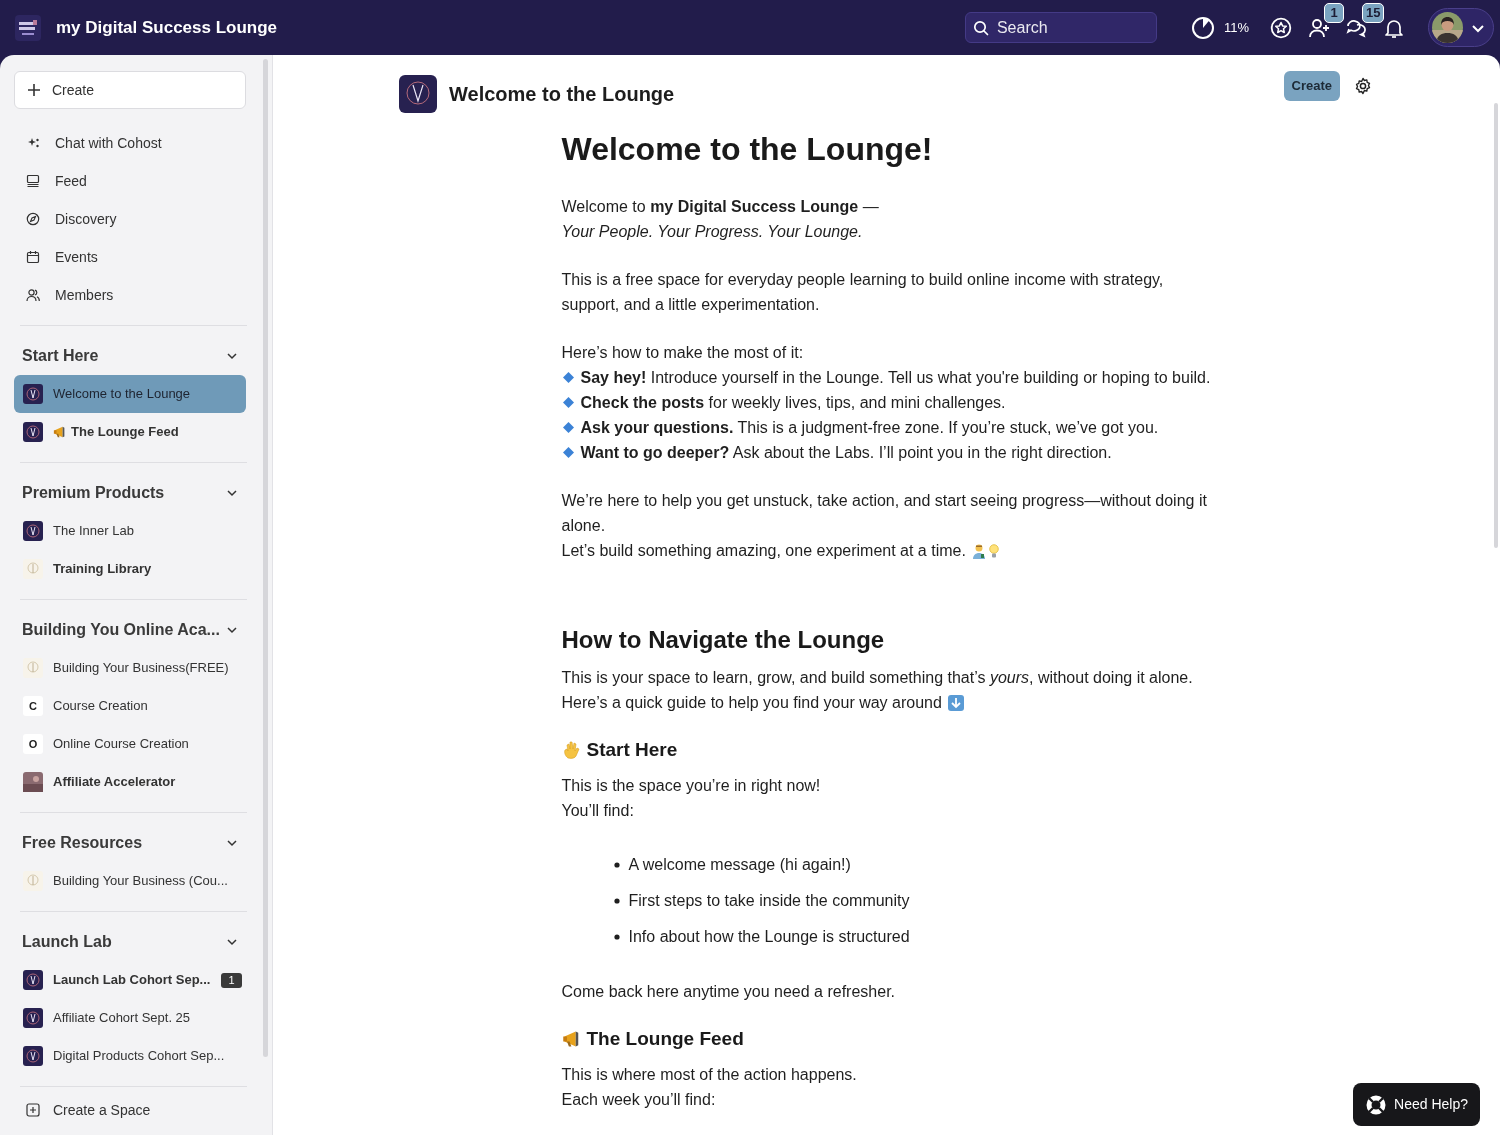  Describe the element at coordinates (1461, 27) in the screenshot. I see `account-menu-button` at that location.